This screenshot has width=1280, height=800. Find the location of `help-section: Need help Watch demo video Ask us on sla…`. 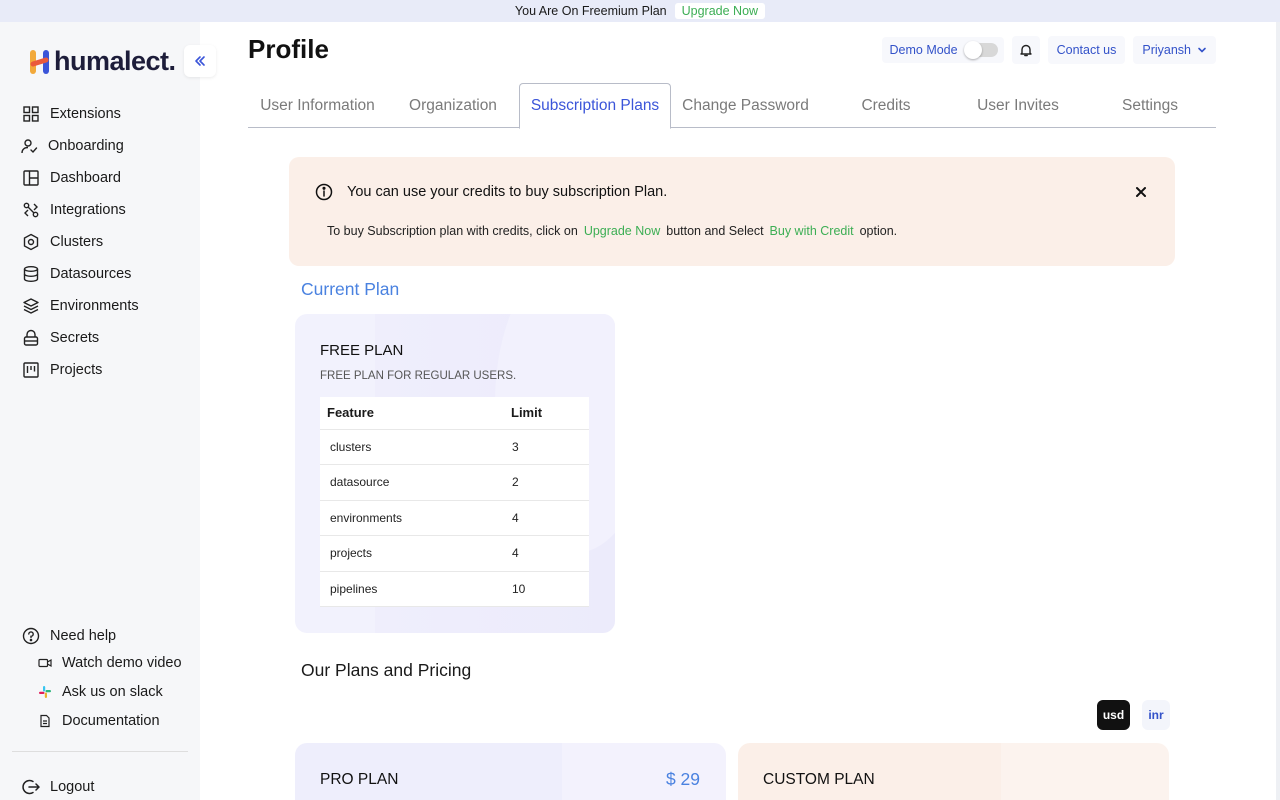

help-section: Need help Watch demo video Ask us on sla… is located at coordinates (107, 680).